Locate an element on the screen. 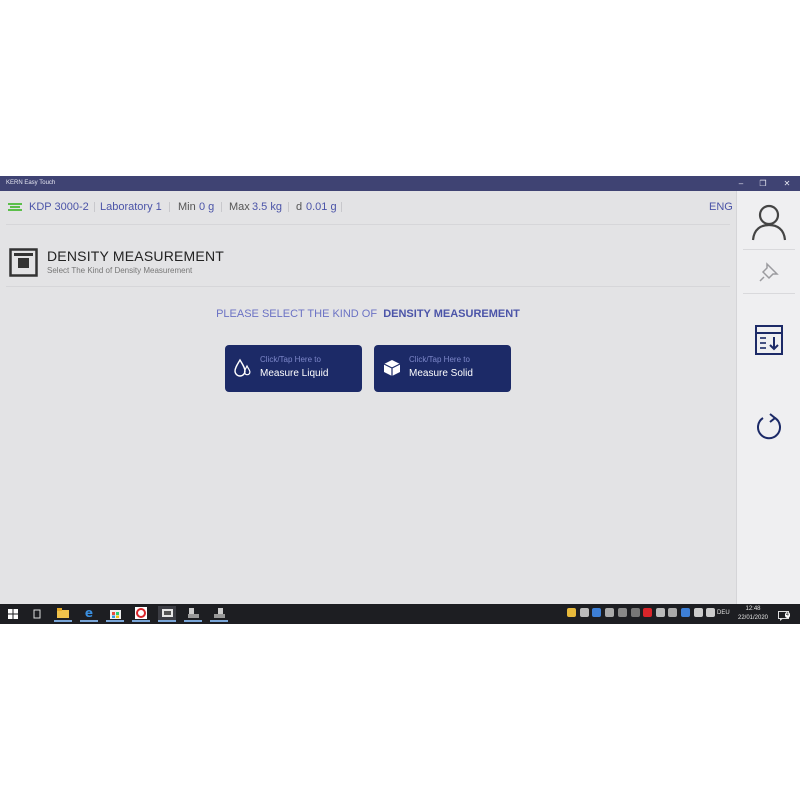 The height and width of the screenshot is (800, 800). prompt-prefix: PLEASE SELECT THE KIND OF is located at coordinates (297, 314).